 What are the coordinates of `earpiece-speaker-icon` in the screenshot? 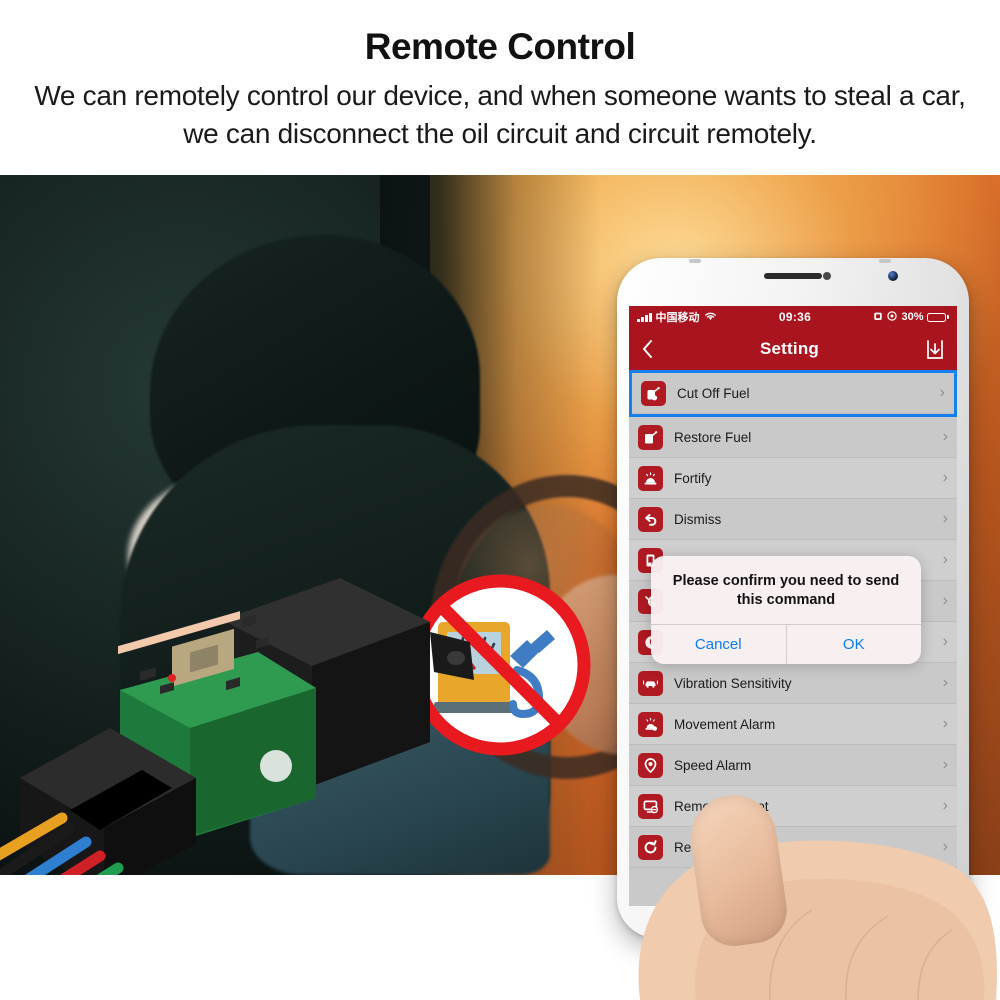 It's located at (793, 276).